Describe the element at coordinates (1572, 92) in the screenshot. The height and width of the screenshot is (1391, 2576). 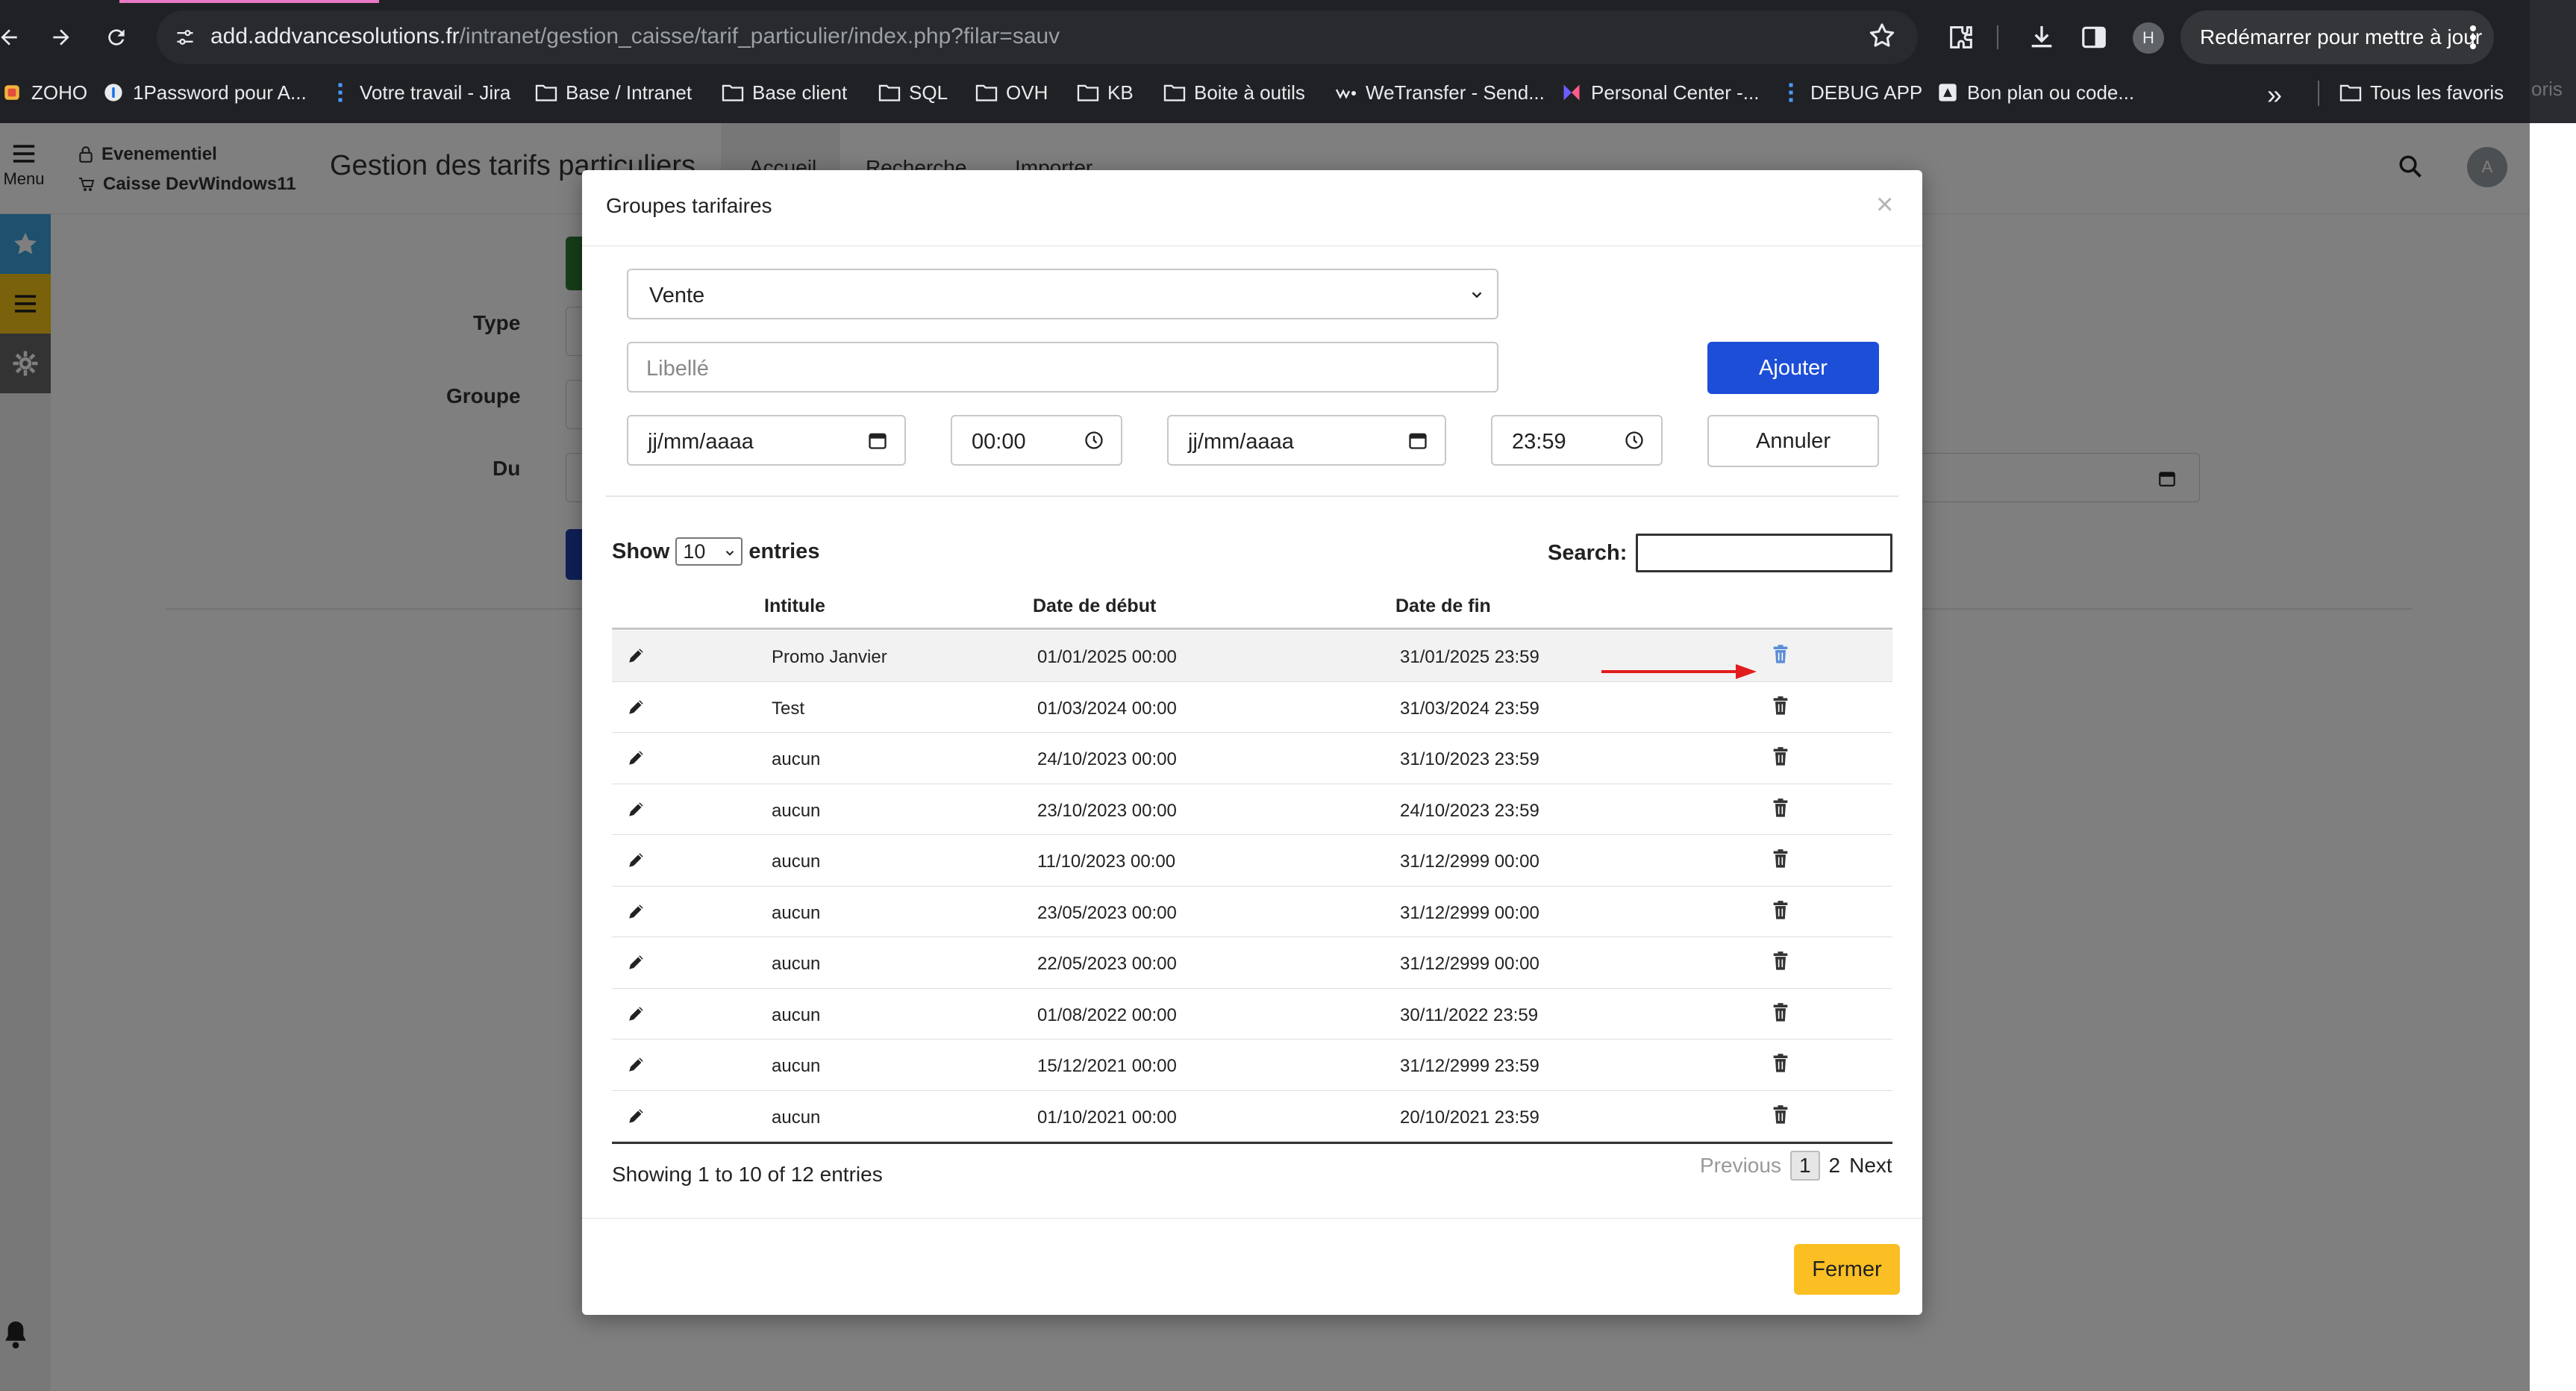
I see `personal-center-icon` at that location.